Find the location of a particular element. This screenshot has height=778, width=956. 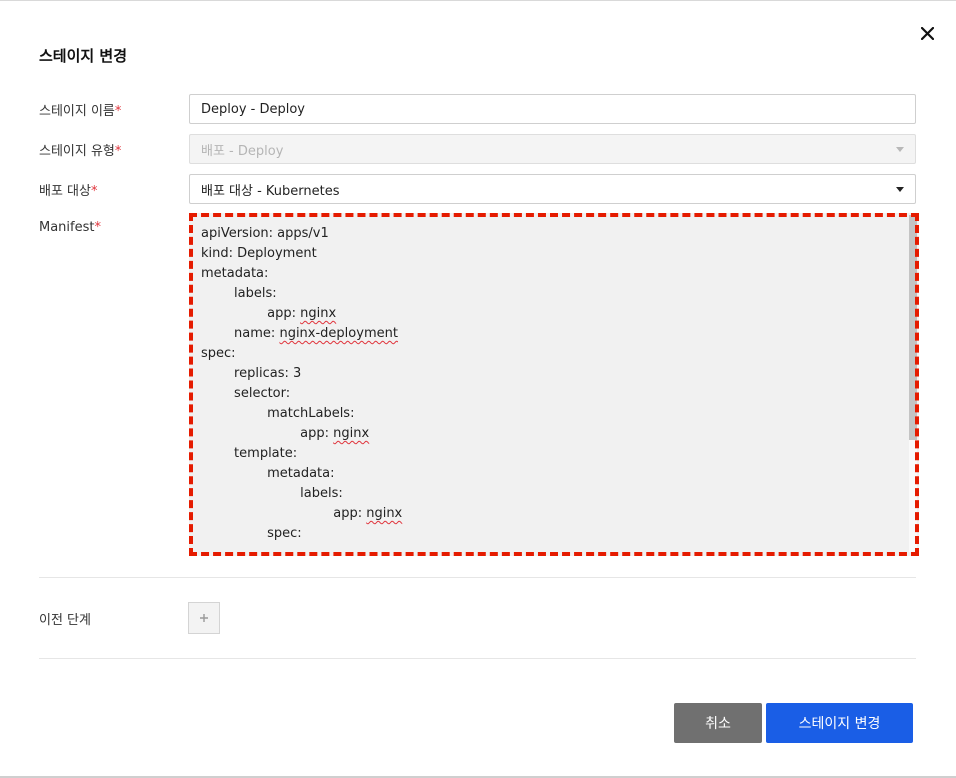

manifest-line: template: is located at coordinates (249, 453).